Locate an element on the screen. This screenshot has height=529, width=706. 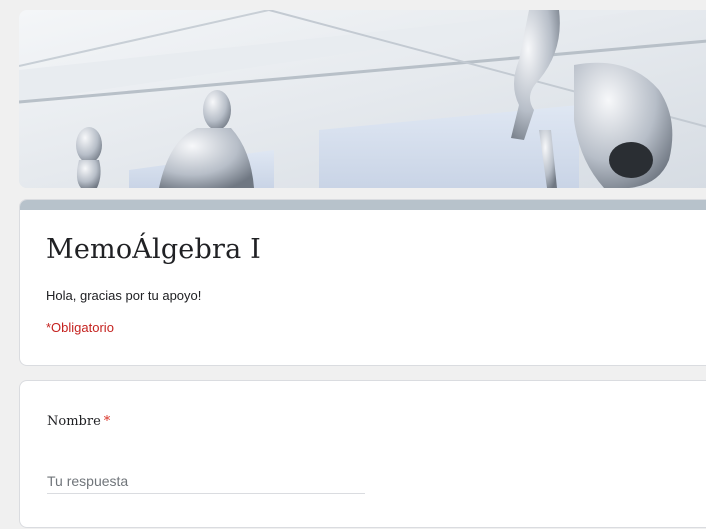
required-asterisk: * is located at coordinates (107, 421).